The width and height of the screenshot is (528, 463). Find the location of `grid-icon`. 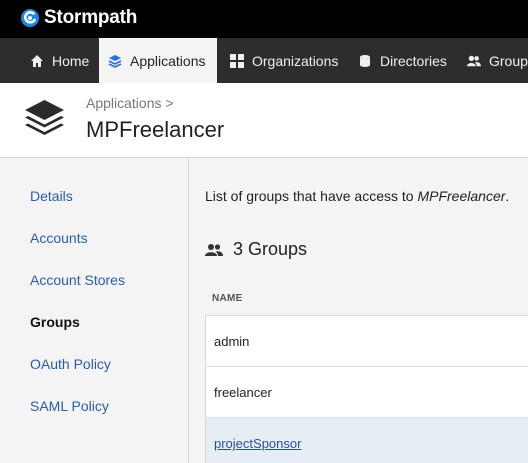

grid-icon is located at coordinates (237, 60).